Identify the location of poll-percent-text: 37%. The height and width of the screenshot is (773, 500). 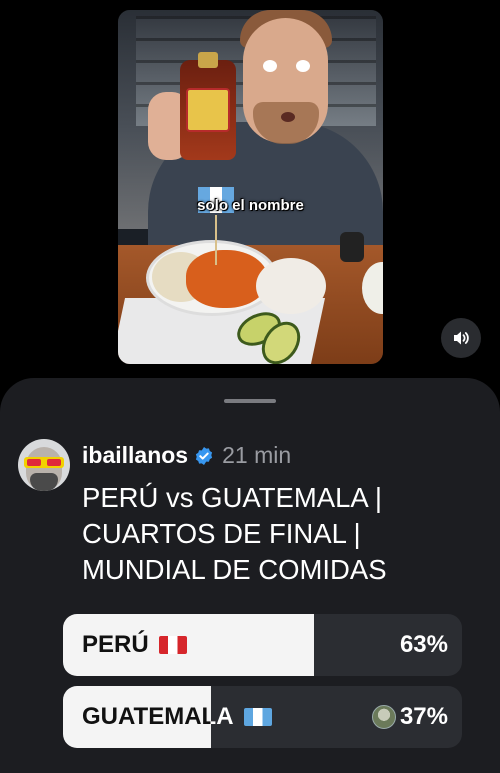
(423, 716).